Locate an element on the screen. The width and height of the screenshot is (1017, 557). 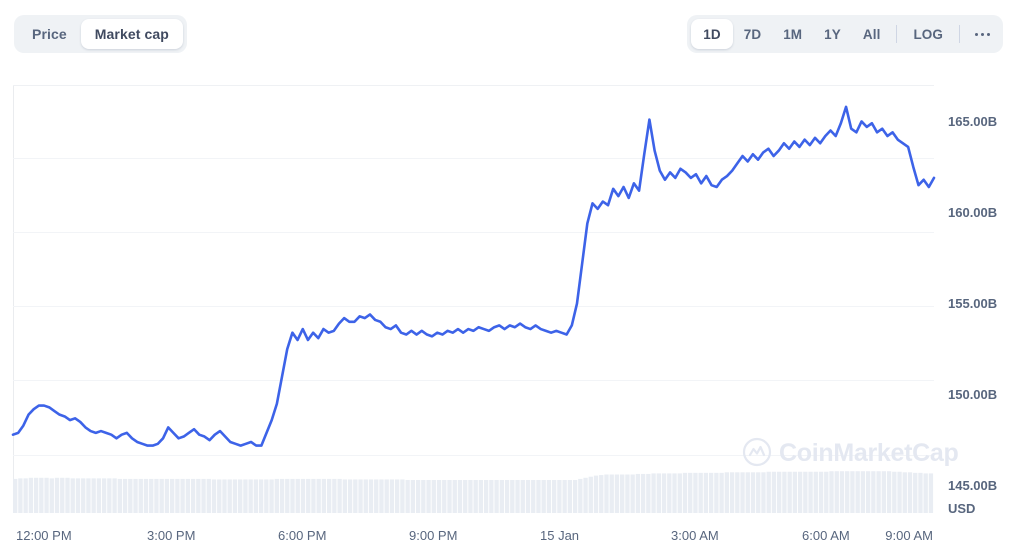
x-axis-tick-label: 12:00 PM is located at coordinates (44, 535).